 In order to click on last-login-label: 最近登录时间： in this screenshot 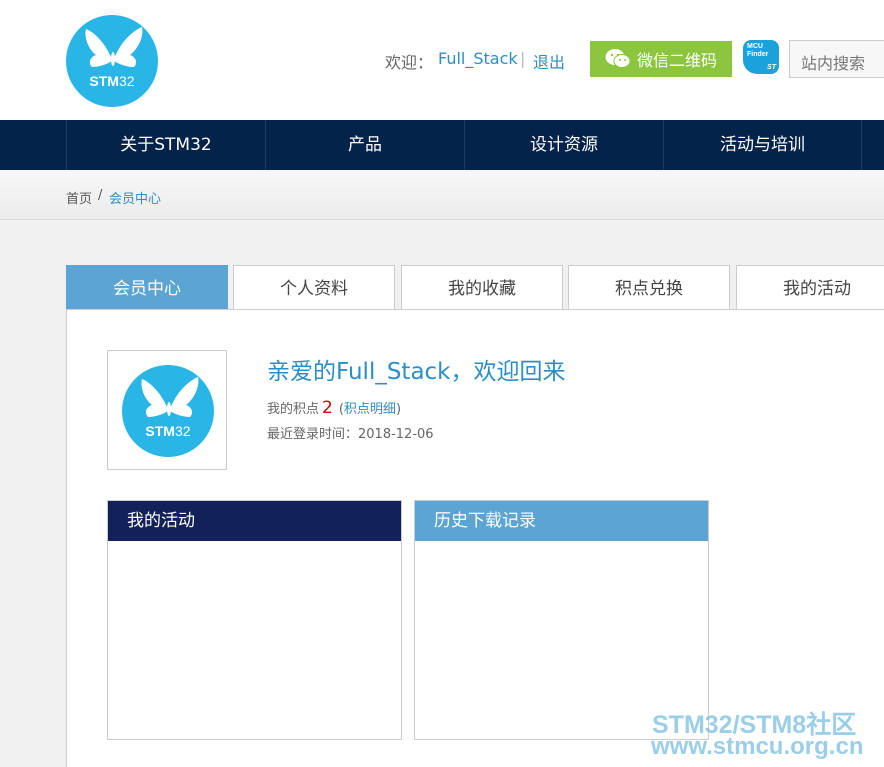, I will do `click(313, 434)`.